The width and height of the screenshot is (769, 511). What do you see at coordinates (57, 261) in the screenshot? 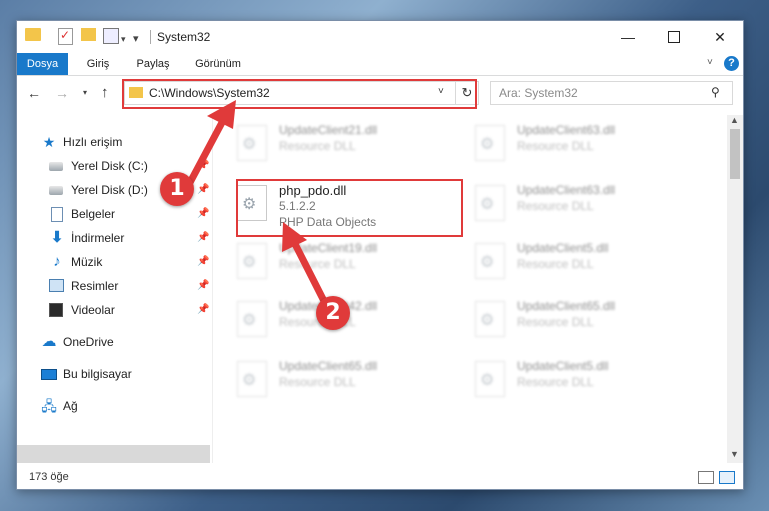
I see `music-icon: ♪` at bounding box center [57, 261].